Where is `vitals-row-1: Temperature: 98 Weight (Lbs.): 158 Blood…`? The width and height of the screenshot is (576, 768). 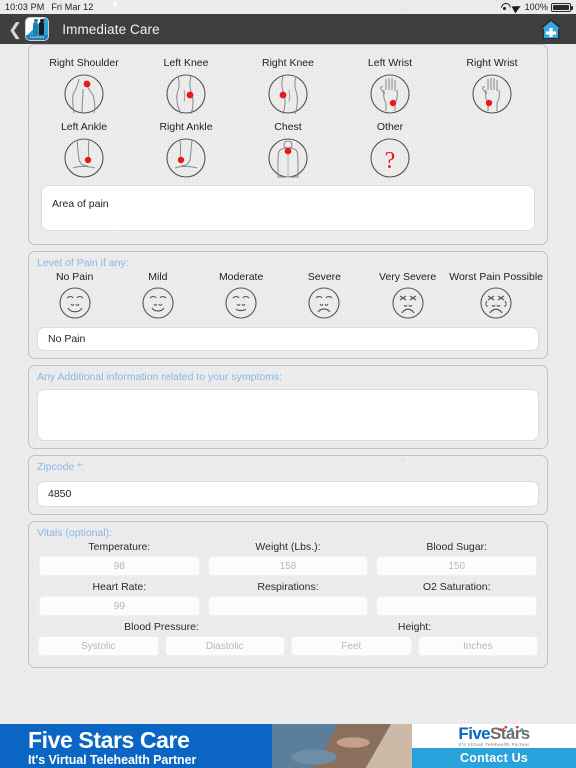
vitals-row-1: Temperature: 98 Weight (Lbs.): 158 Blood… is located at coordinates (288, 561).